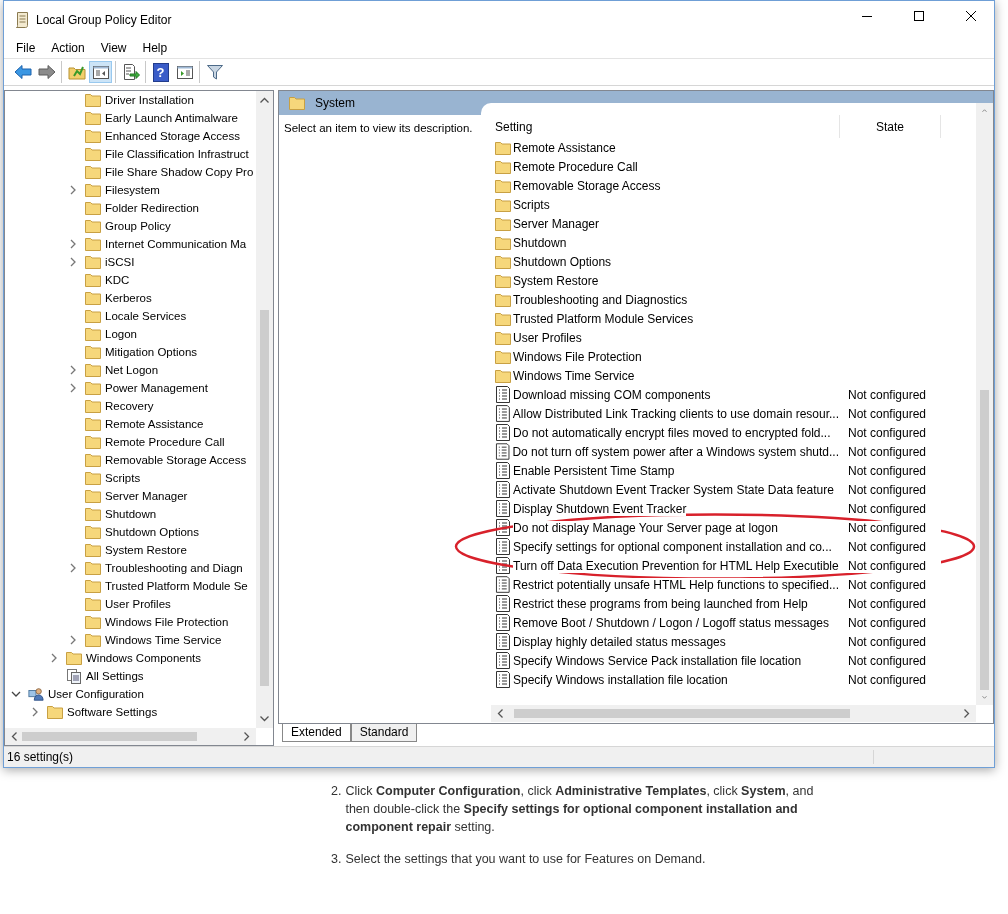 This screenshot has height=914, width=1008. Describe the element at coordinates (174, 568) in the screenshot. I see `tree-item: Troubleshooting and Diagn` at that location.